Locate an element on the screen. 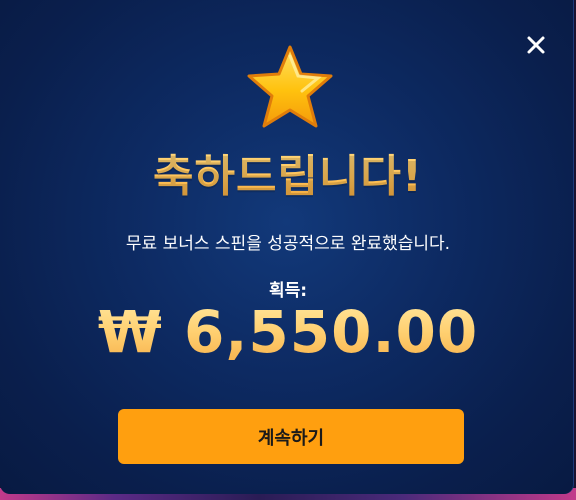  continue-button: 계속하기 is located at coordinates (291, 436).